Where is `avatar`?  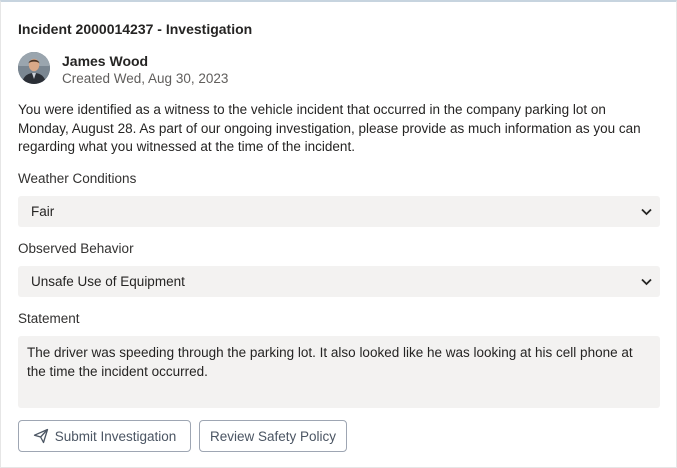 avatar is located at coordinates (34, 68).